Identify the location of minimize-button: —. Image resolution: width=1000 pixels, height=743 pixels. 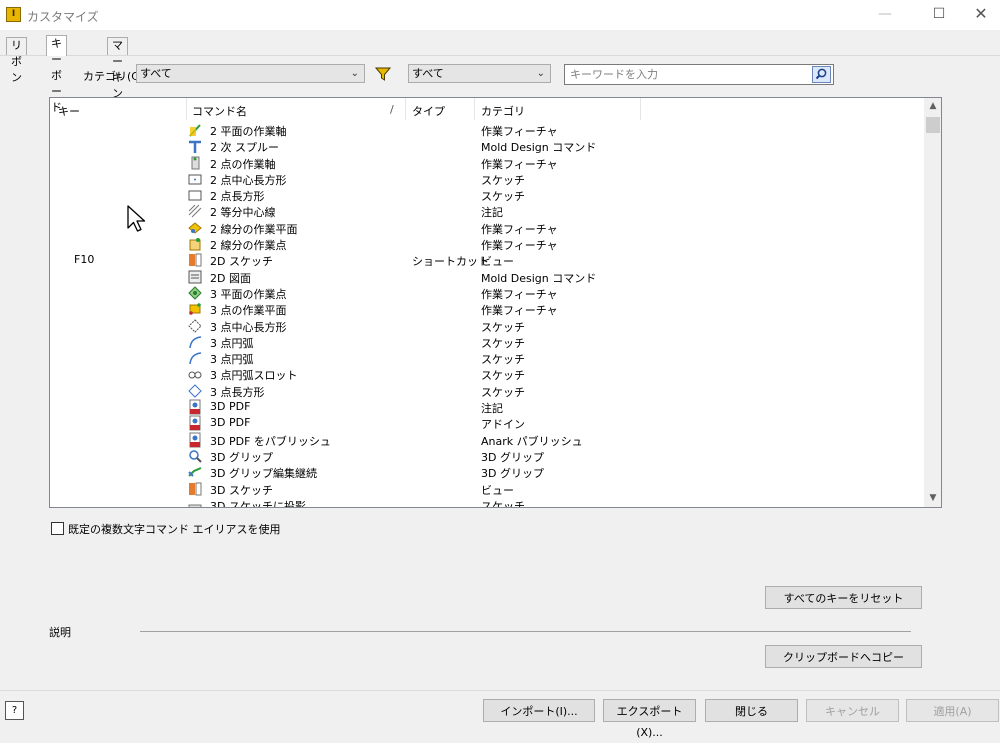
(885, 15).